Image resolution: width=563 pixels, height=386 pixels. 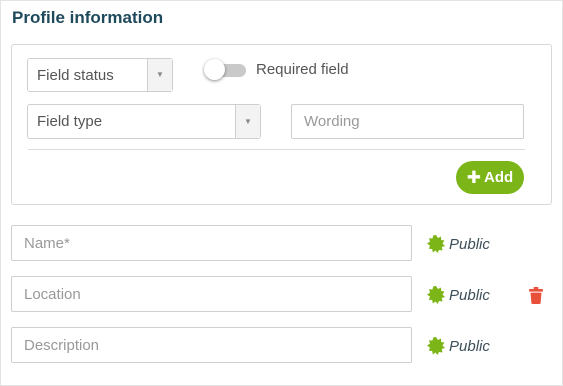 What do you see at coordinates (214, 69) in the screenshot?
I see `toggle-knob` at bounding box center [214, 69].